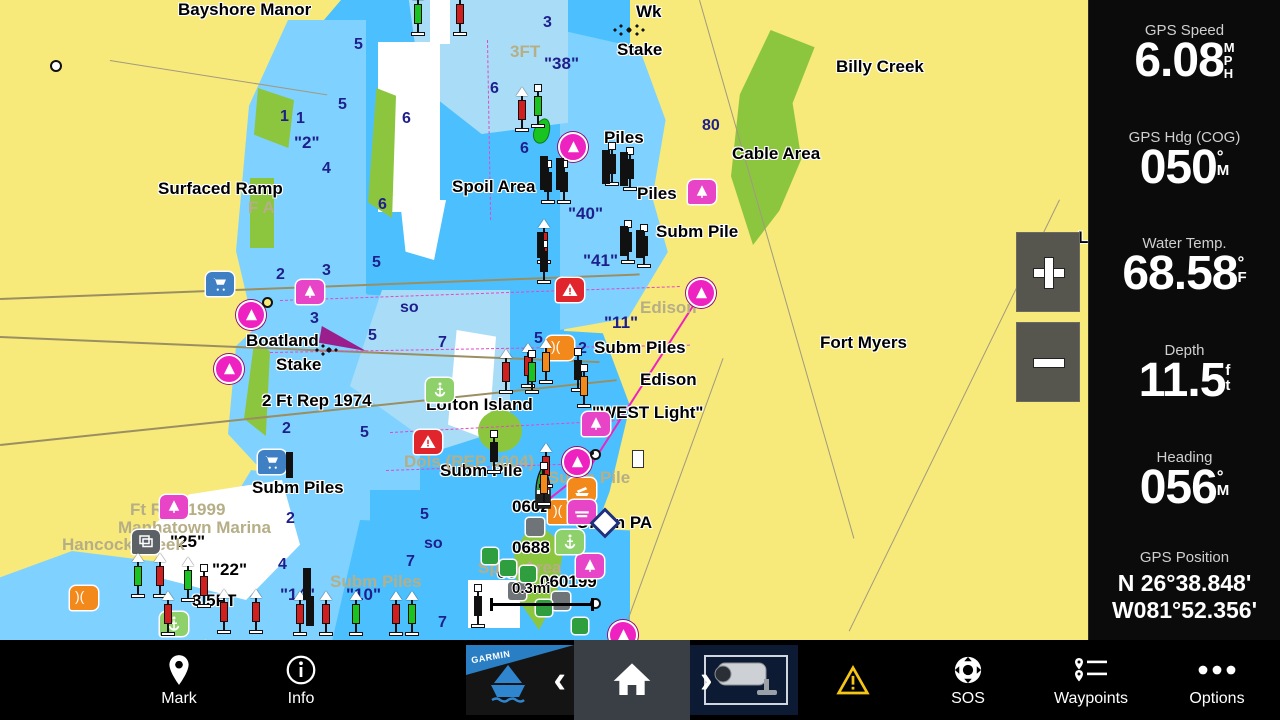 Image resolution: width=1280 pixels, height=720 pixels. Describe the element at coordinates (267, 302) in the screenshot. I see `mooring-circle` at that location.